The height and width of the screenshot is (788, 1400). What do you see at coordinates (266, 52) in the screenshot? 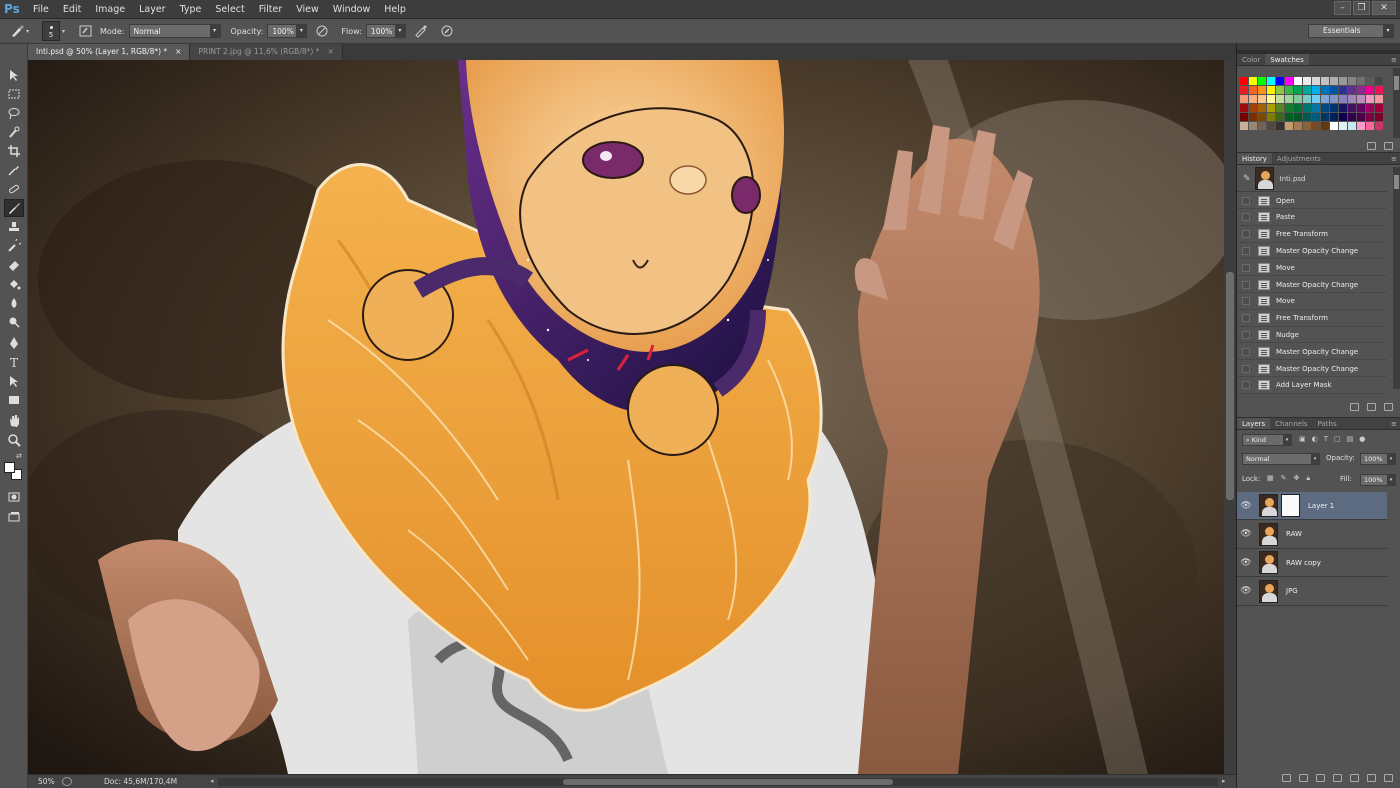
I see `document-tab: PRINT 2.jpg @ 11,6% (RGB/8*) * ×` at bounding box center [266, 52].